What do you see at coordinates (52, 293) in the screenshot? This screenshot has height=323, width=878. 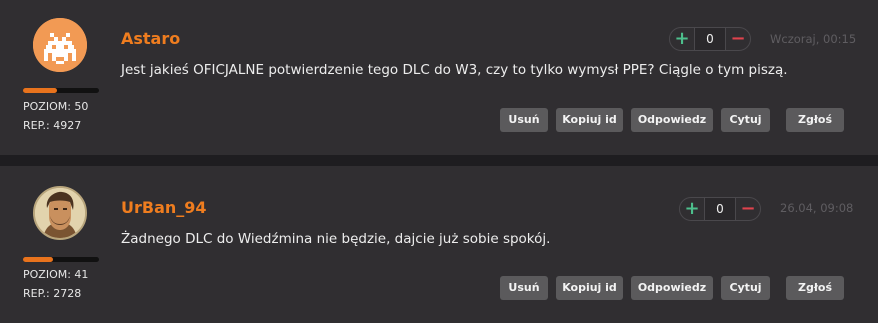 I see `rep-label: REP.: 2728` at bounding box center [52, 293].